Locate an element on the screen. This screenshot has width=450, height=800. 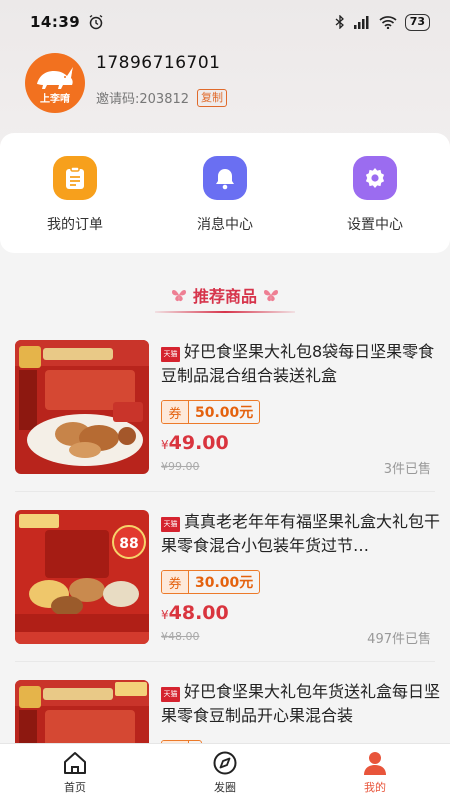
copy-button: 复制 is located at coordinates (212, 97).